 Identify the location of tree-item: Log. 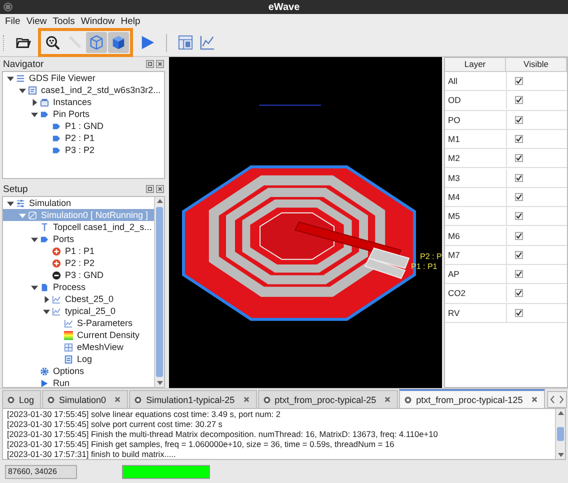
(78, 359).